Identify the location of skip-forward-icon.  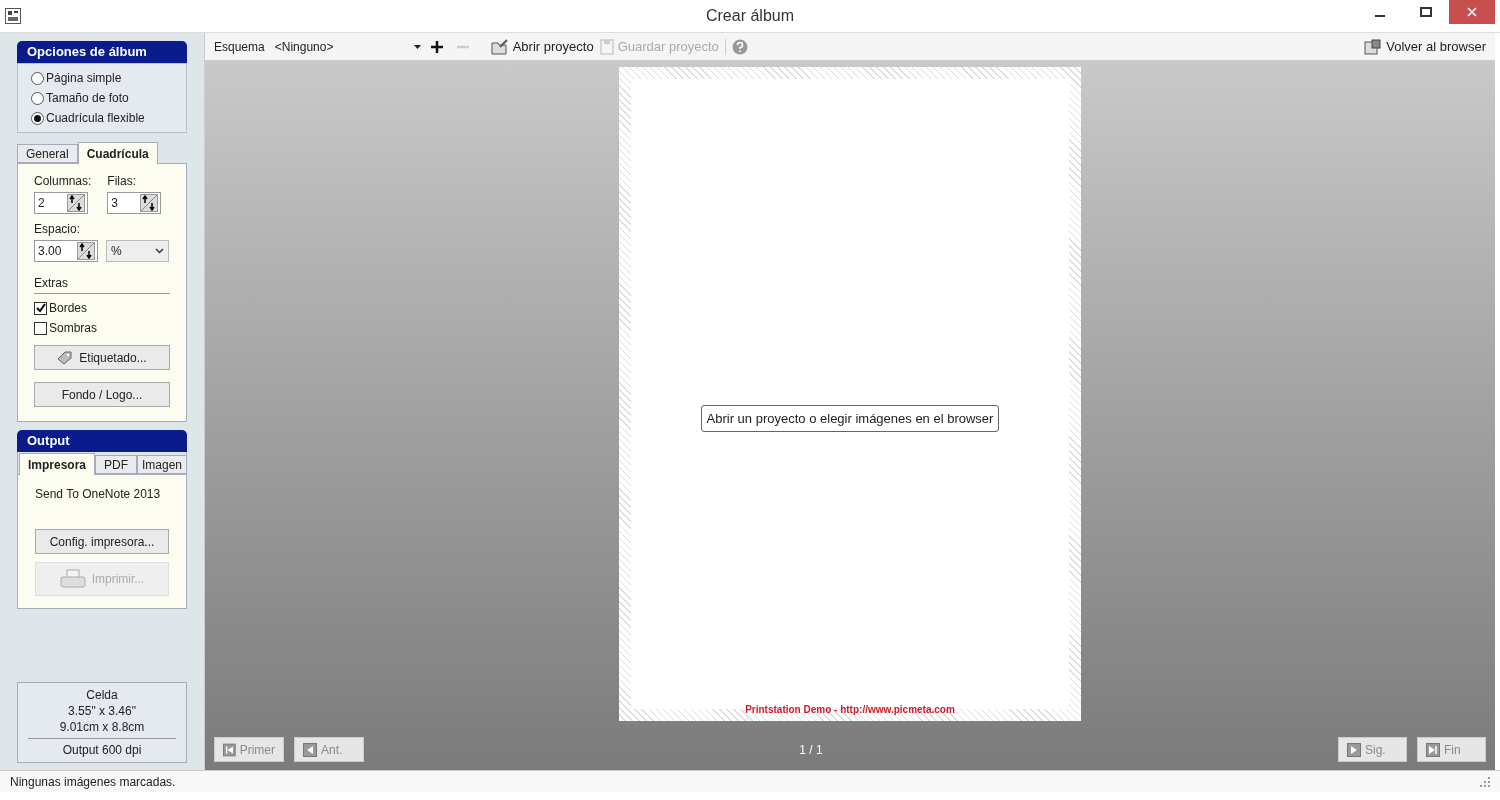
(1433, 749).